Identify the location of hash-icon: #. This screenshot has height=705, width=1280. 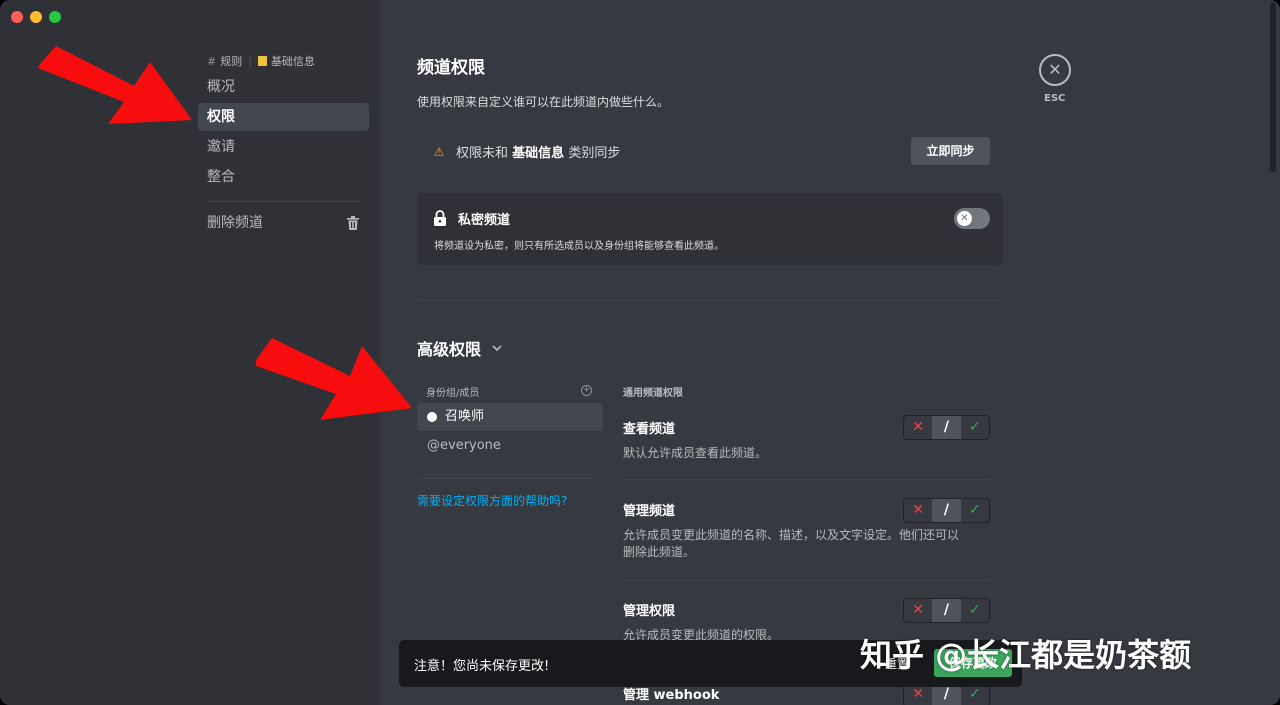
(212, 61).